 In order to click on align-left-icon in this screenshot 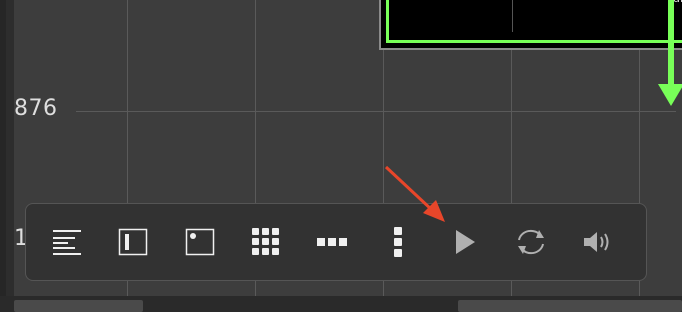, I will do `click(67, 242)`.